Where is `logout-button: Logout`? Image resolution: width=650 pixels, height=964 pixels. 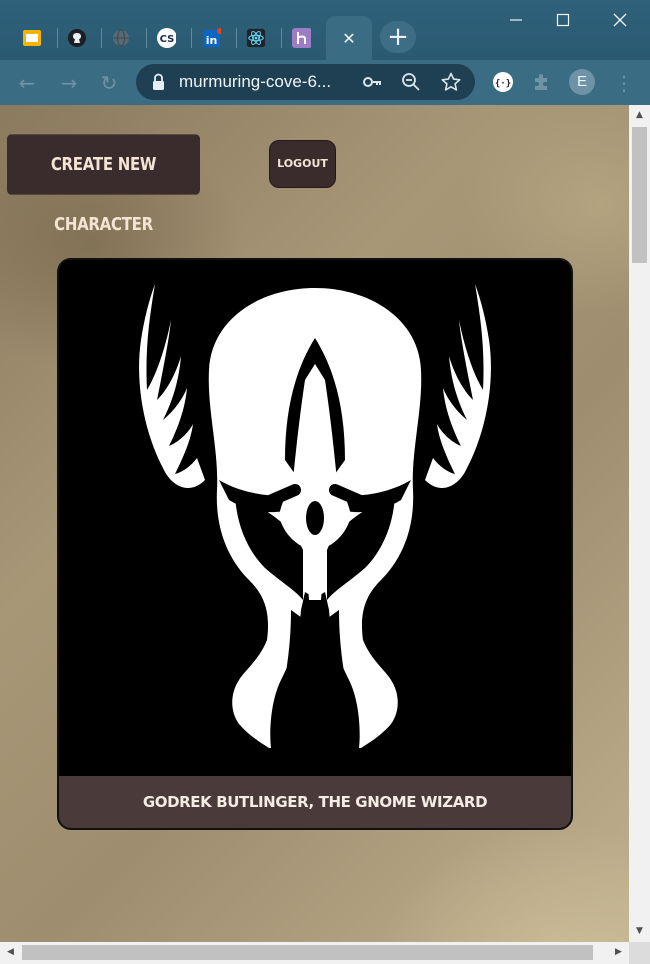 logout-button: Logout is located at coordinates (302, 164).